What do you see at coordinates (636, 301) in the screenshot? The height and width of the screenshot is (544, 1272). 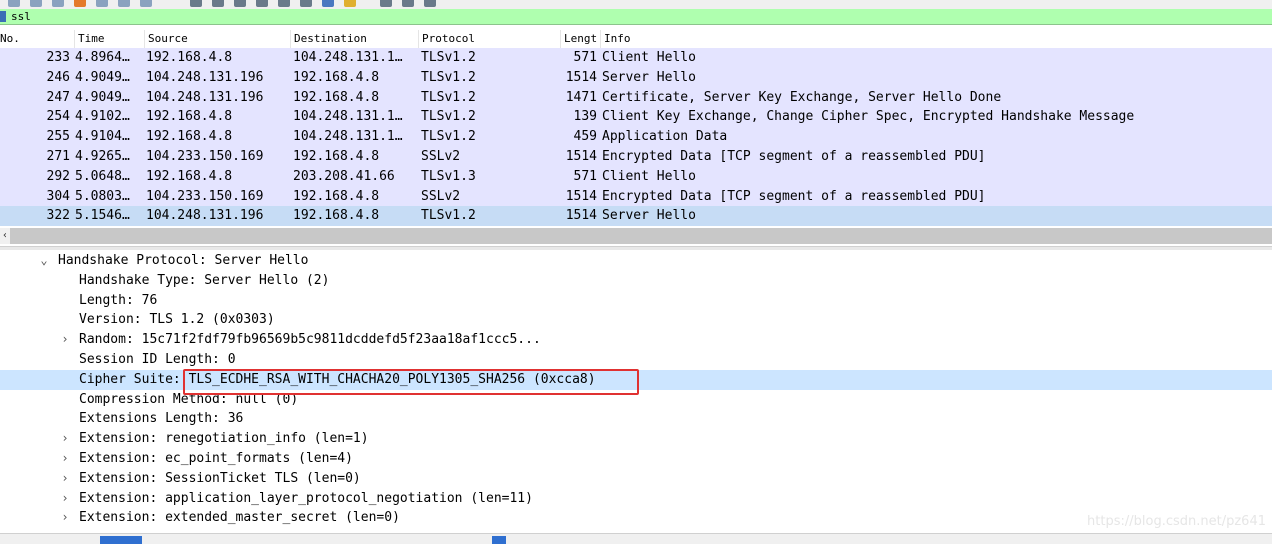 I see `detail-row: Length: 76` at bounding box center [636, 301].